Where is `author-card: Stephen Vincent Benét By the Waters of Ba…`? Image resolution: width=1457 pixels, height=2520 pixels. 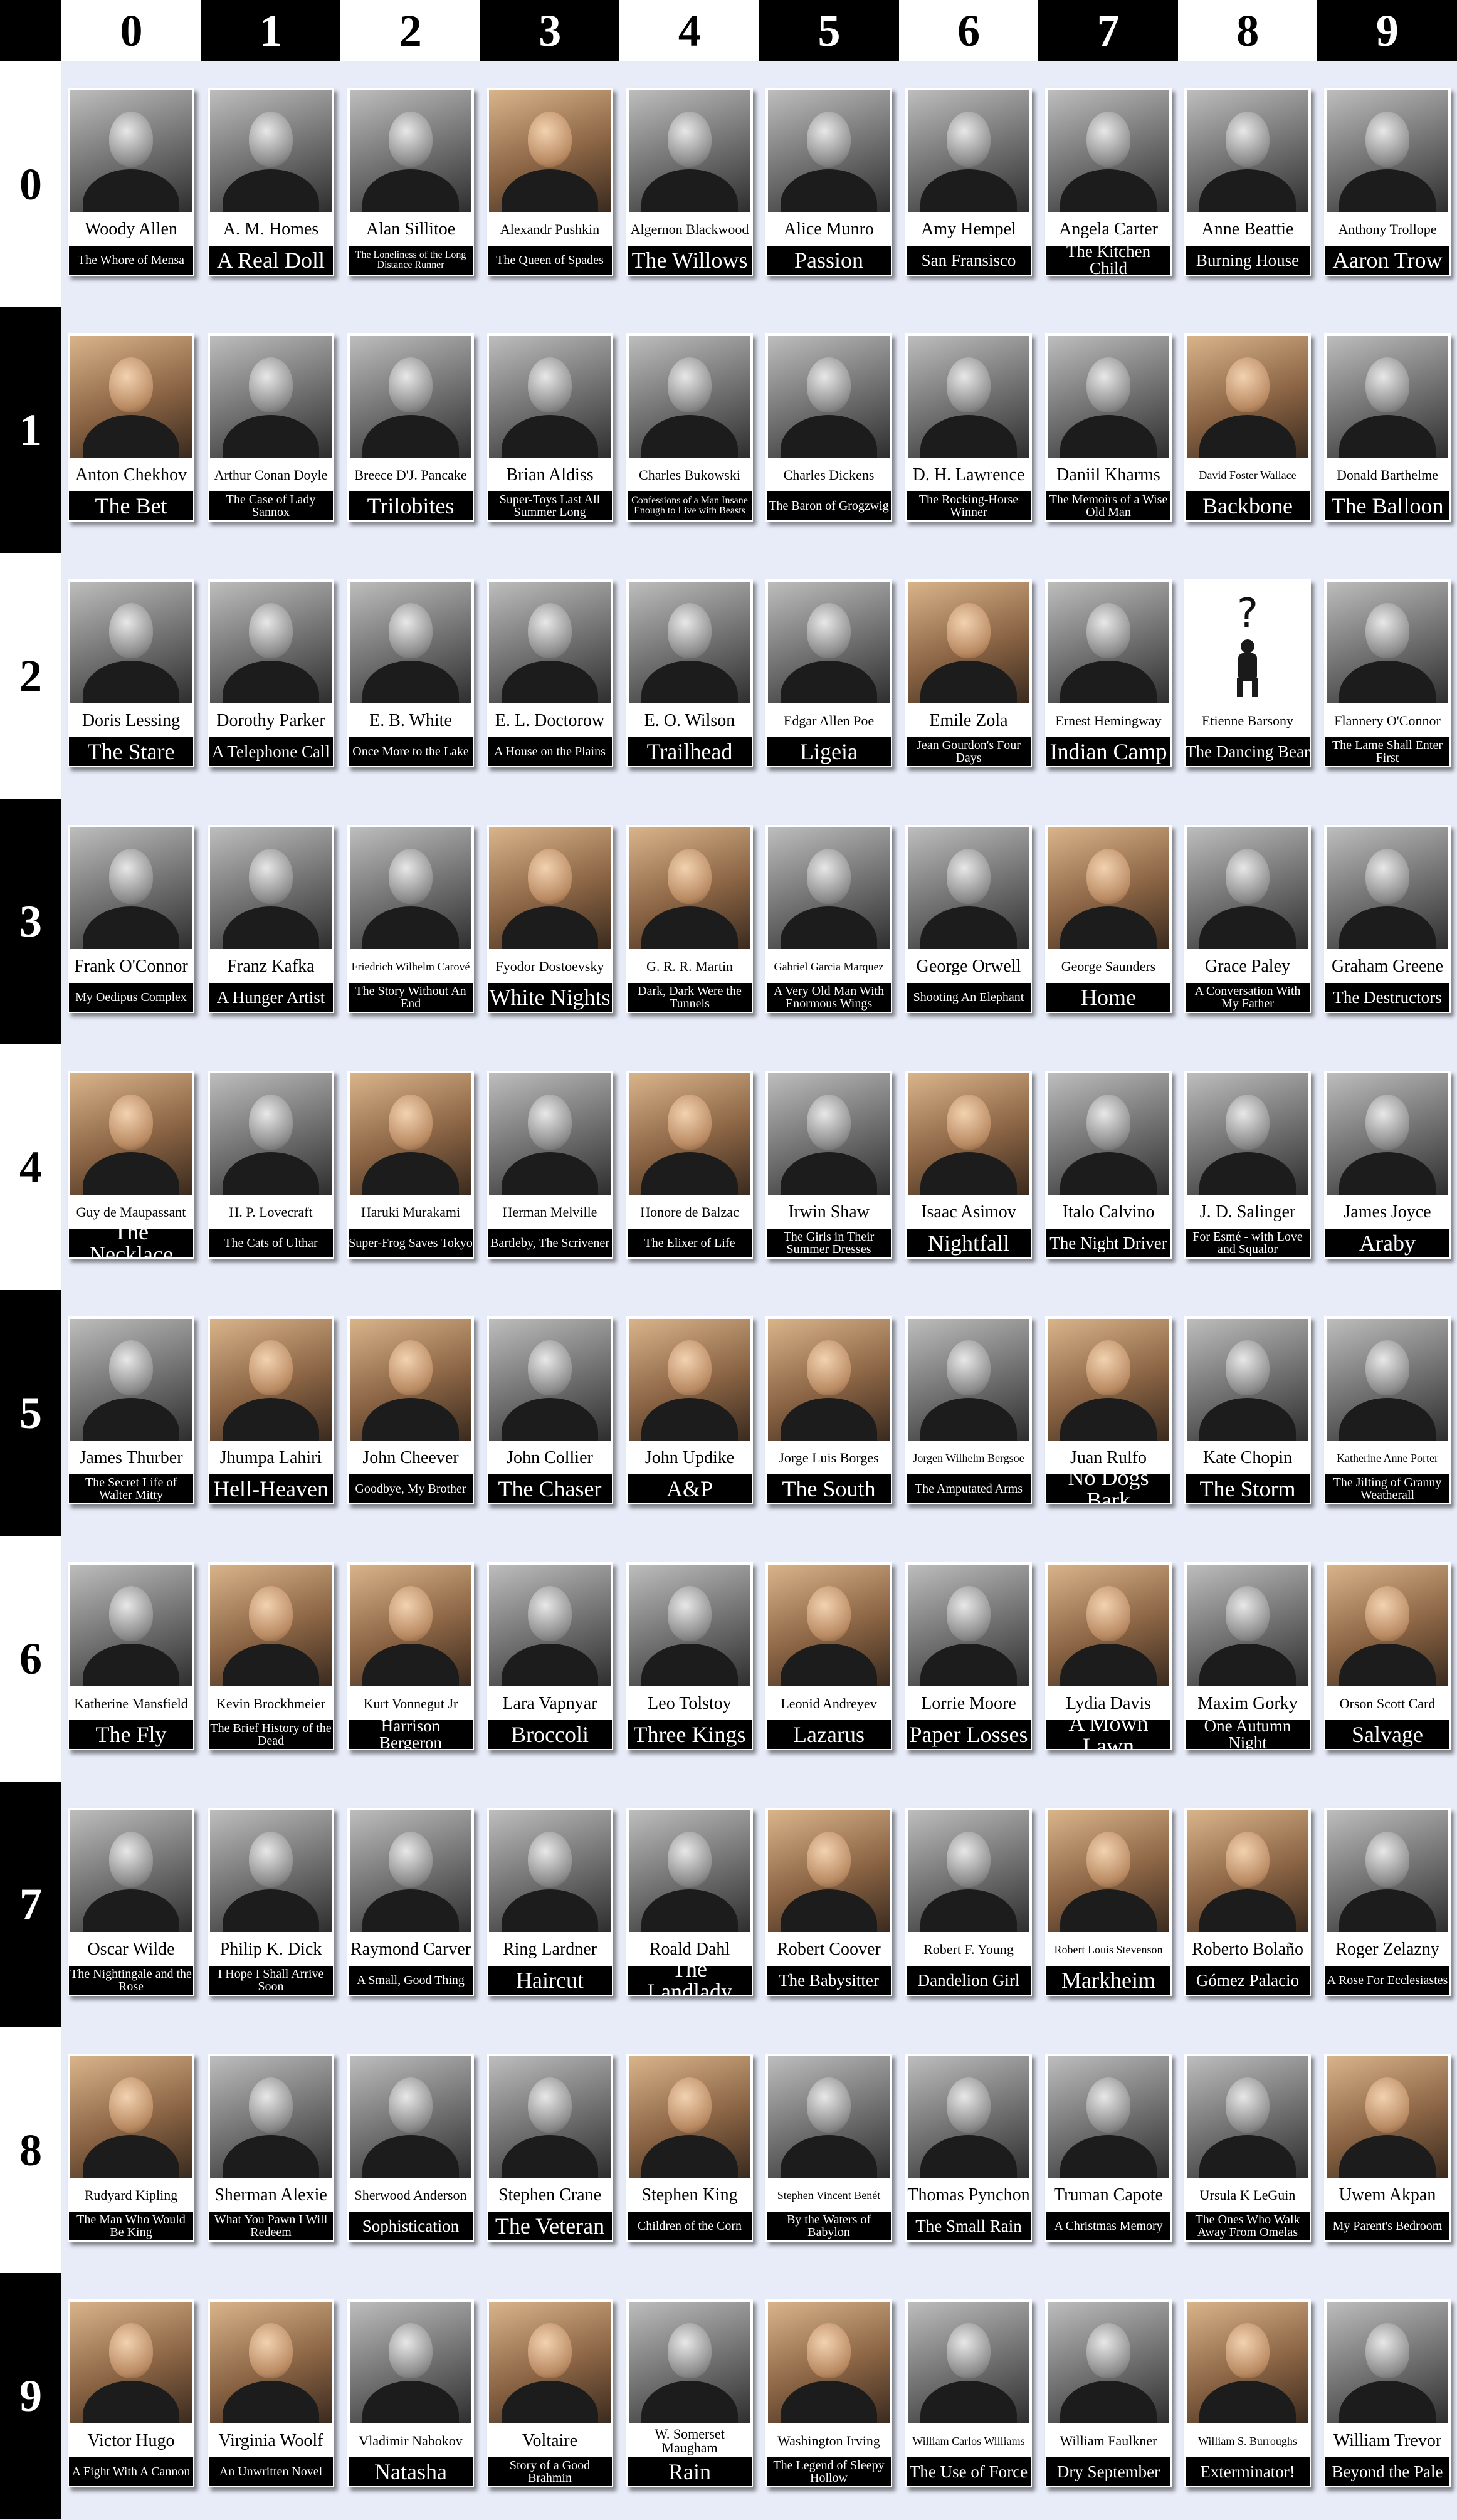 author-card: Stephen Vincent Benét By the Waters of Ba… is located at coordinates (828, 2148).